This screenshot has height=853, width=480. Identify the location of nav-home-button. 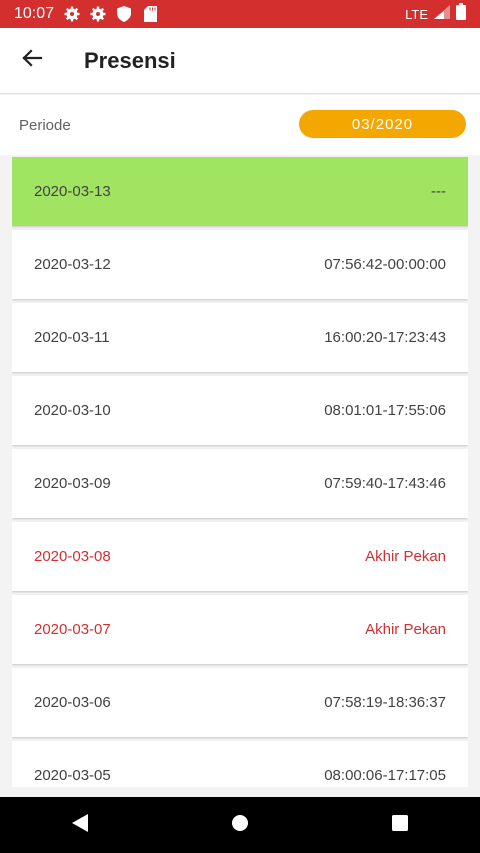
(240, 825).